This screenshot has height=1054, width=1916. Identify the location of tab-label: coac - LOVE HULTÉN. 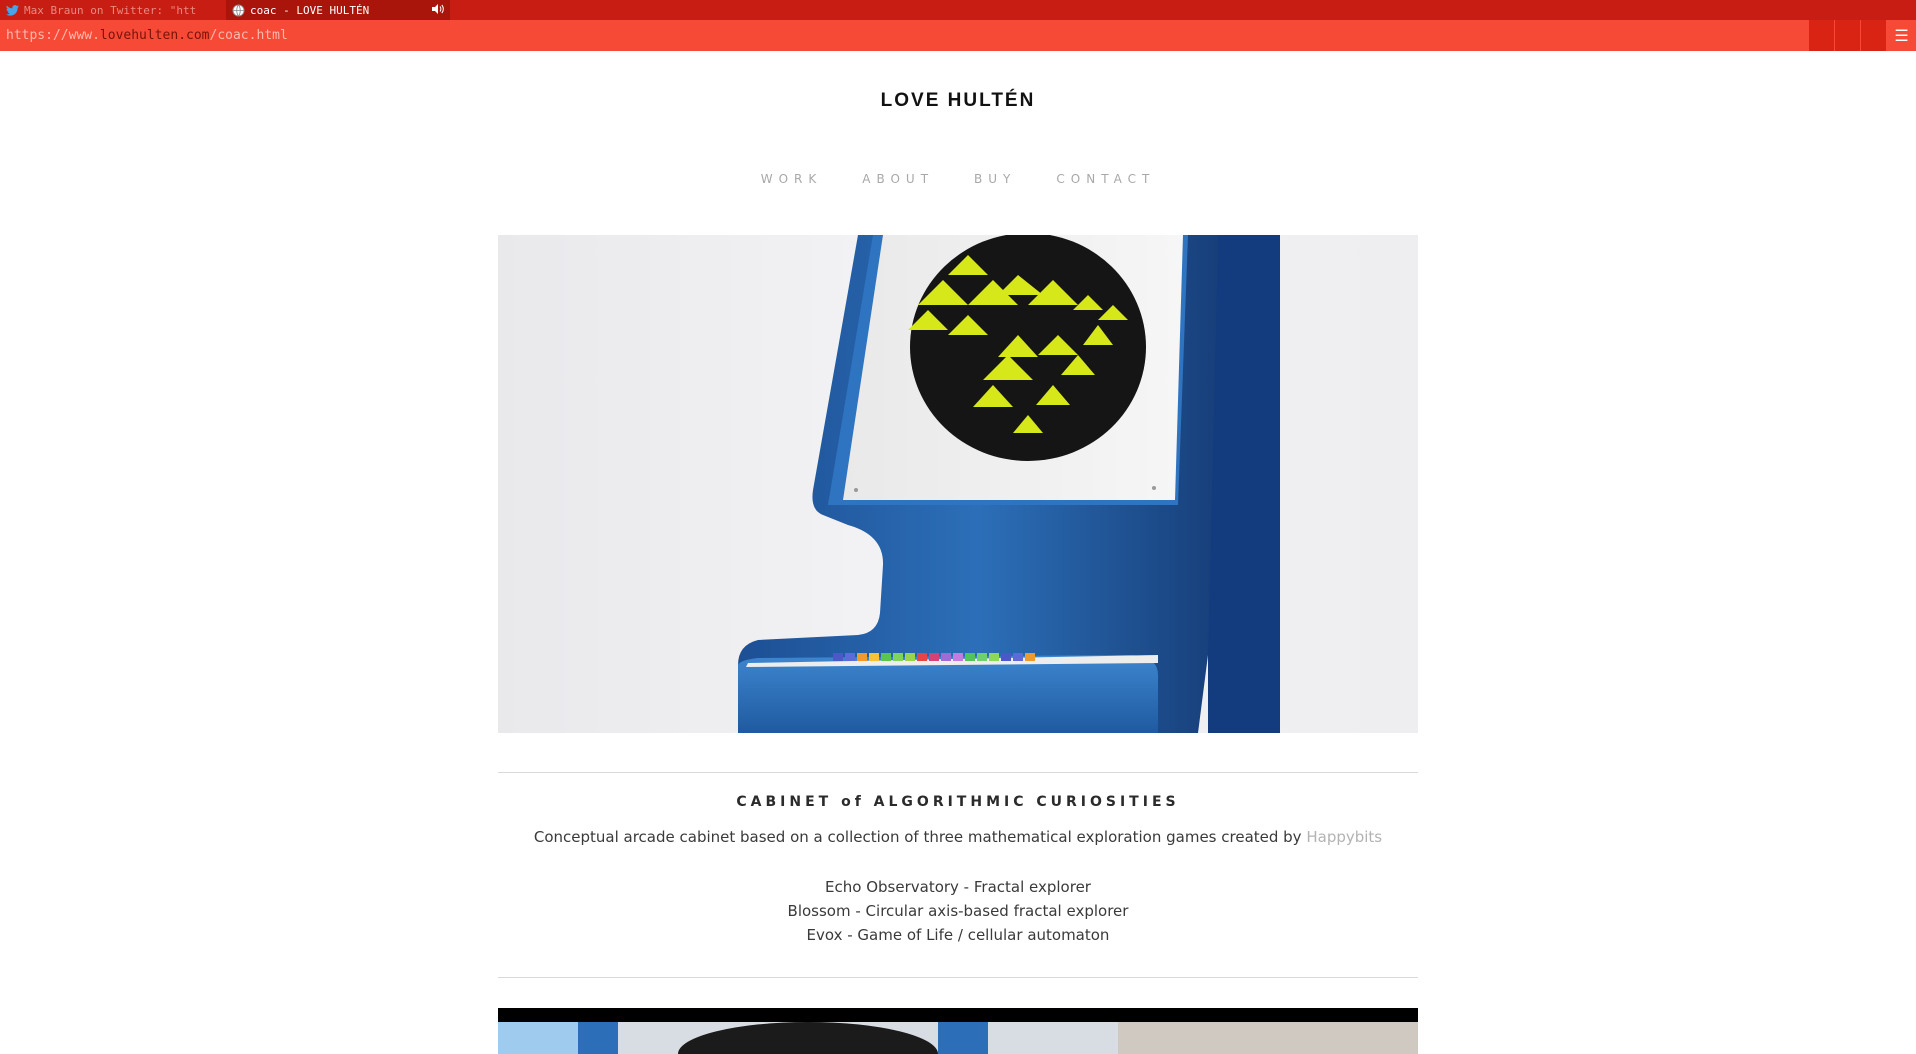
(310, 10).